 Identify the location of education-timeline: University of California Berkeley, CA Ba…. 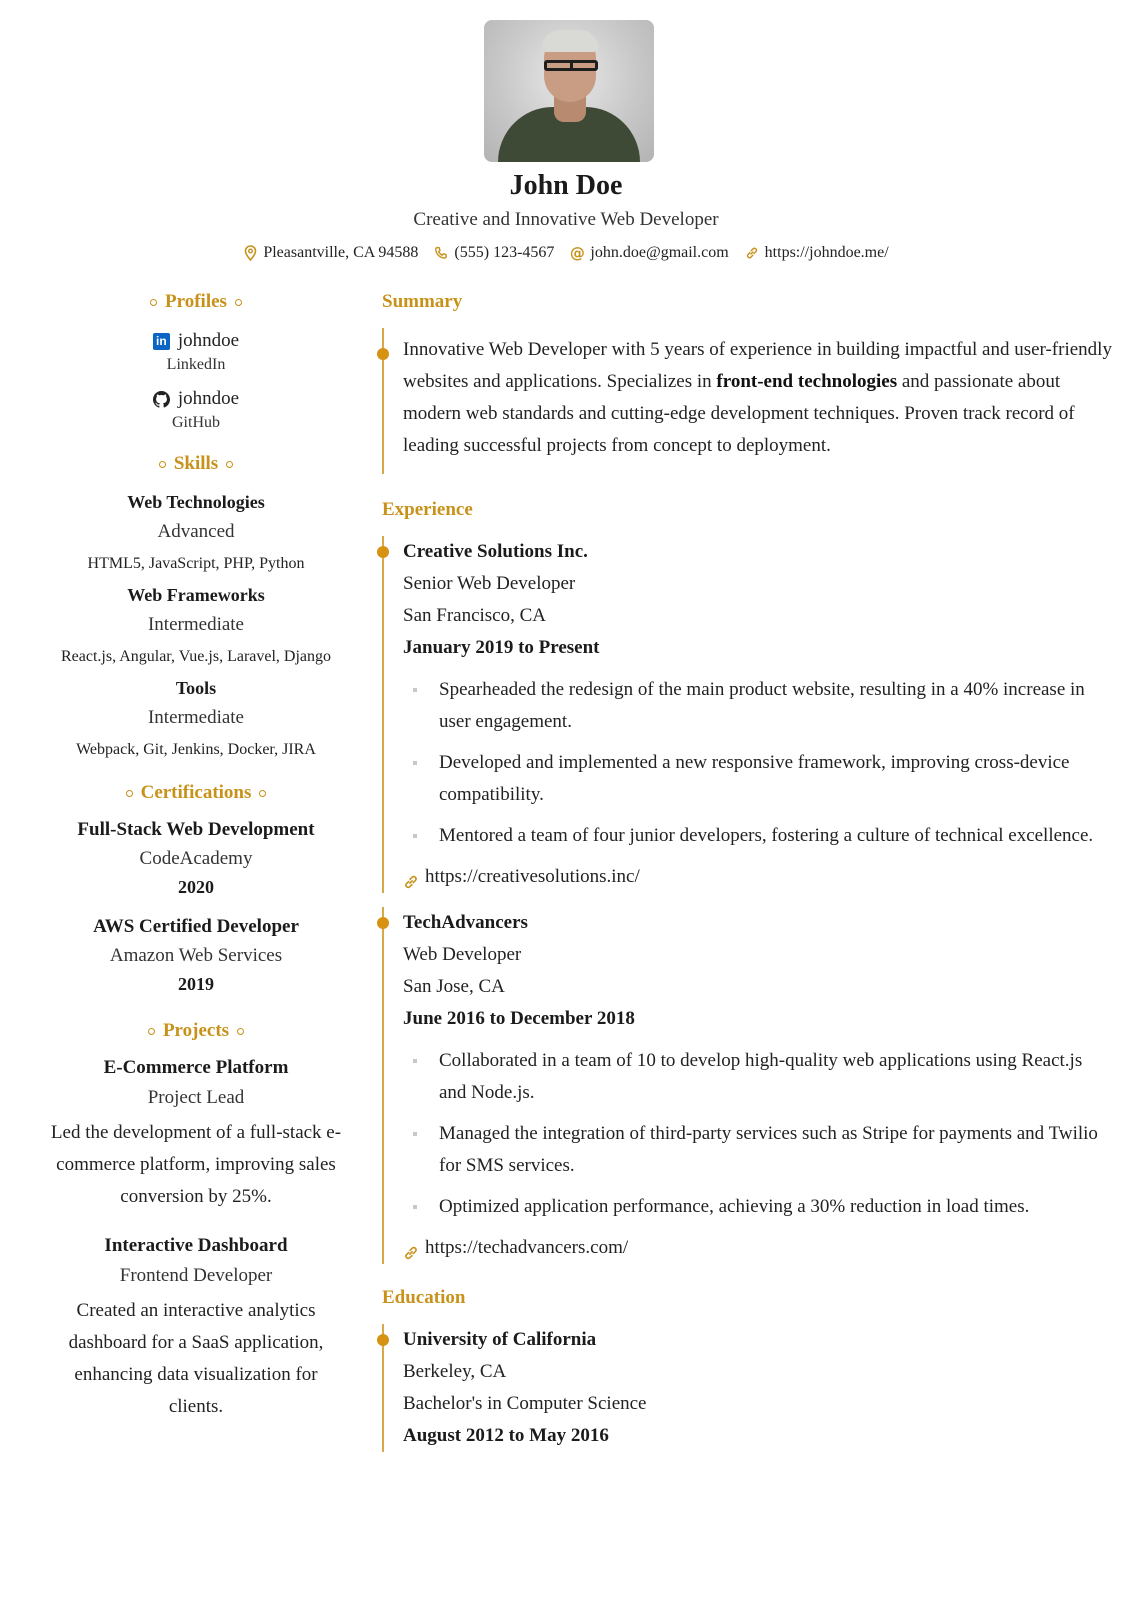
(744, 1388).